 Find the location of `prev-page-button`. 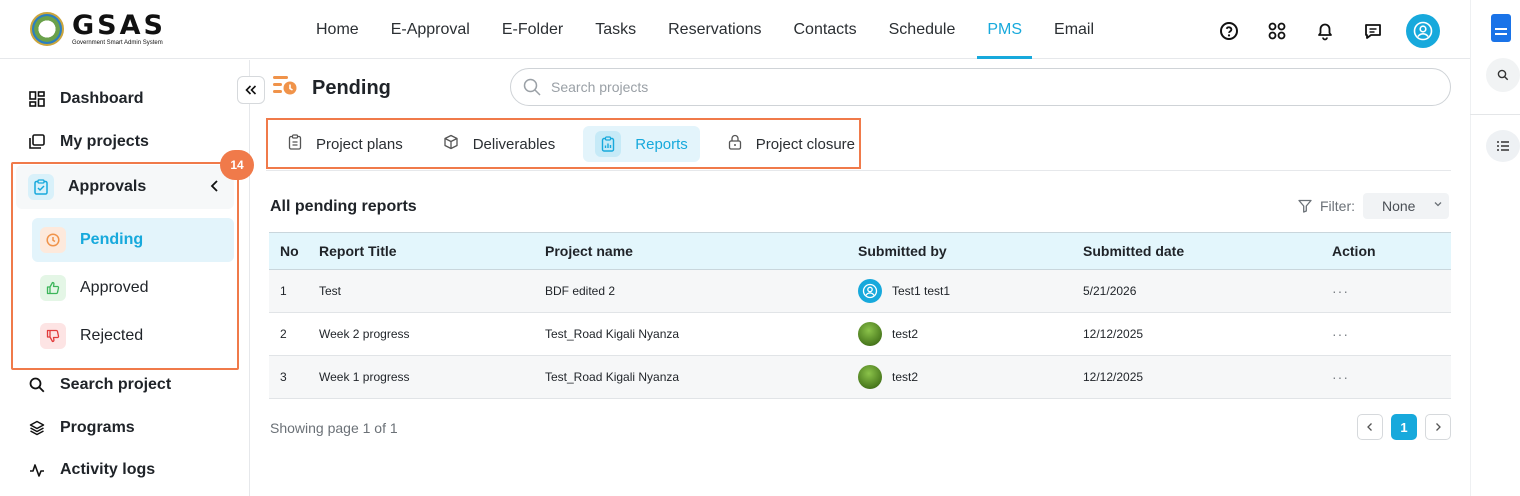

prev-page-button is located at coordinates (1370, 427).